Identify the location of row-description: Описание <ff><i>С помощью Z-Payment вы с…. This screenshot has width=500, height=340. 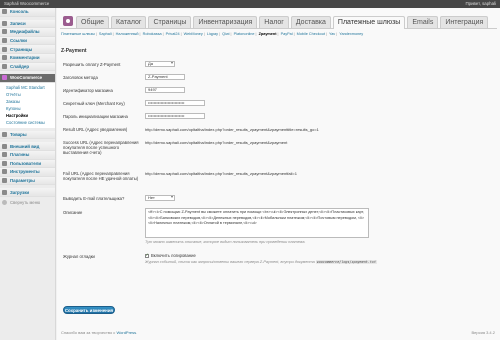
(279, 230).